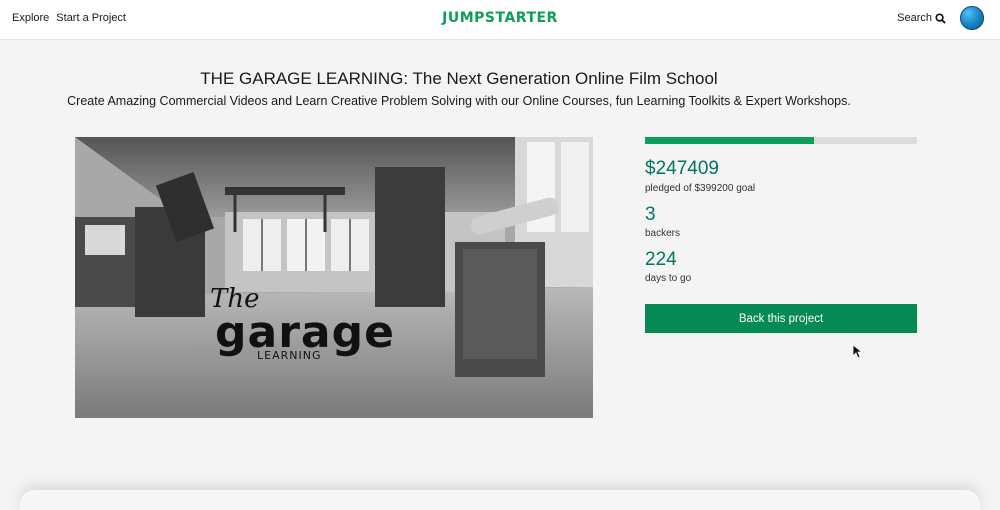 The image size is (1000, 510). Describe the element at coordinates (858, 352) in the screenshot. I see `mouse-pointer-icon` at that location.